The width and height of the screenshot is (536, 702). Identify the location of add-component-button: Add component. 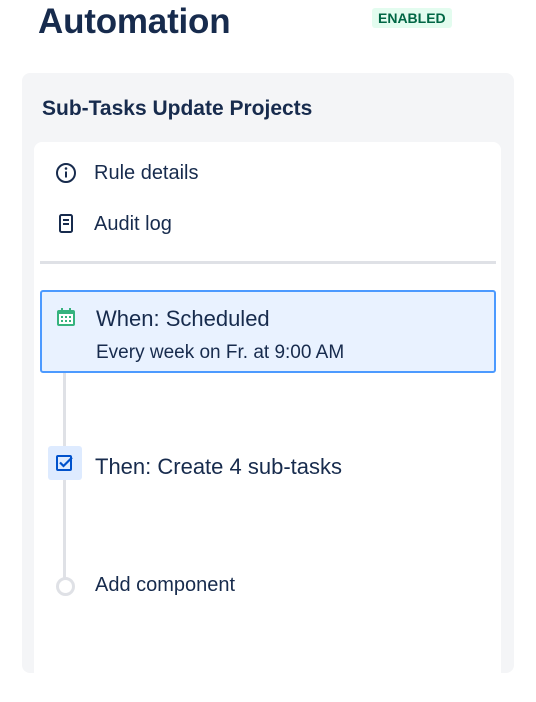
(165, 585).